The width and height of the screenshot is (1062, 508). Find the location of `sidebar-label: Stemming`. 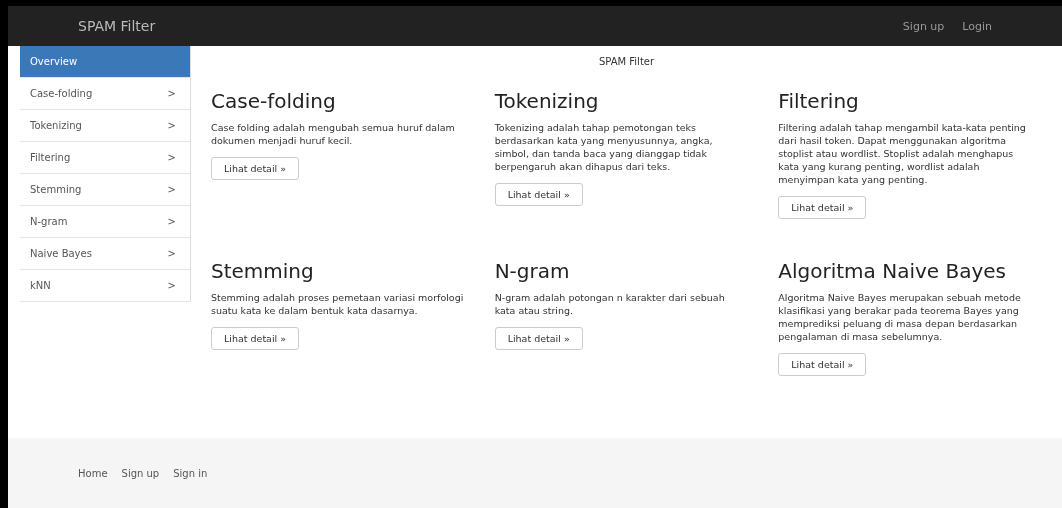

sidebar-label: Stemming is located at coordinates (56, 189).